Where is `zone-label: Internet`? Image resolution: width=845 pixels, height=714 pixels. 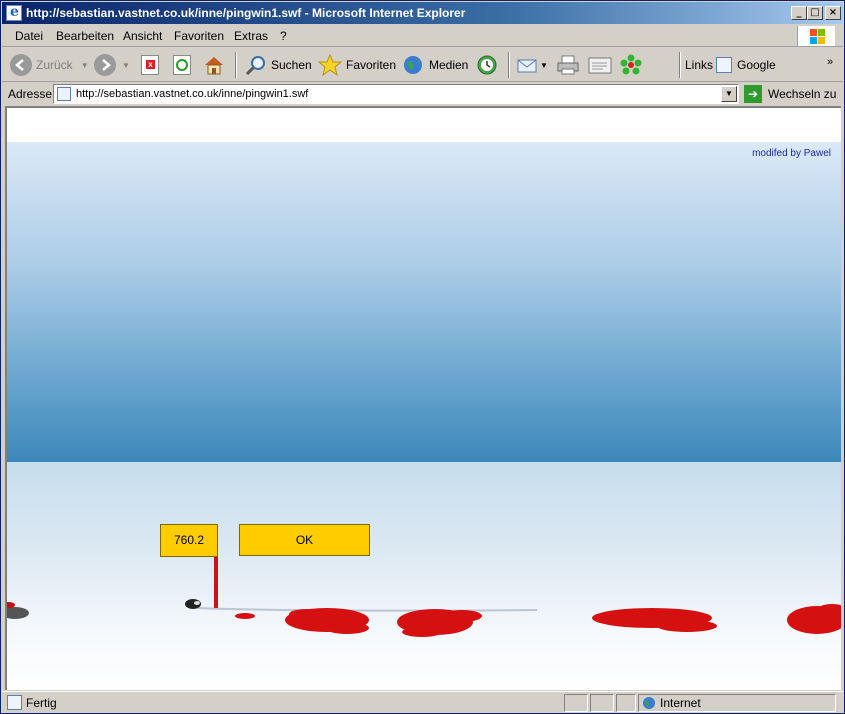
zone-label: Internet is located at coordinates (680, 703).